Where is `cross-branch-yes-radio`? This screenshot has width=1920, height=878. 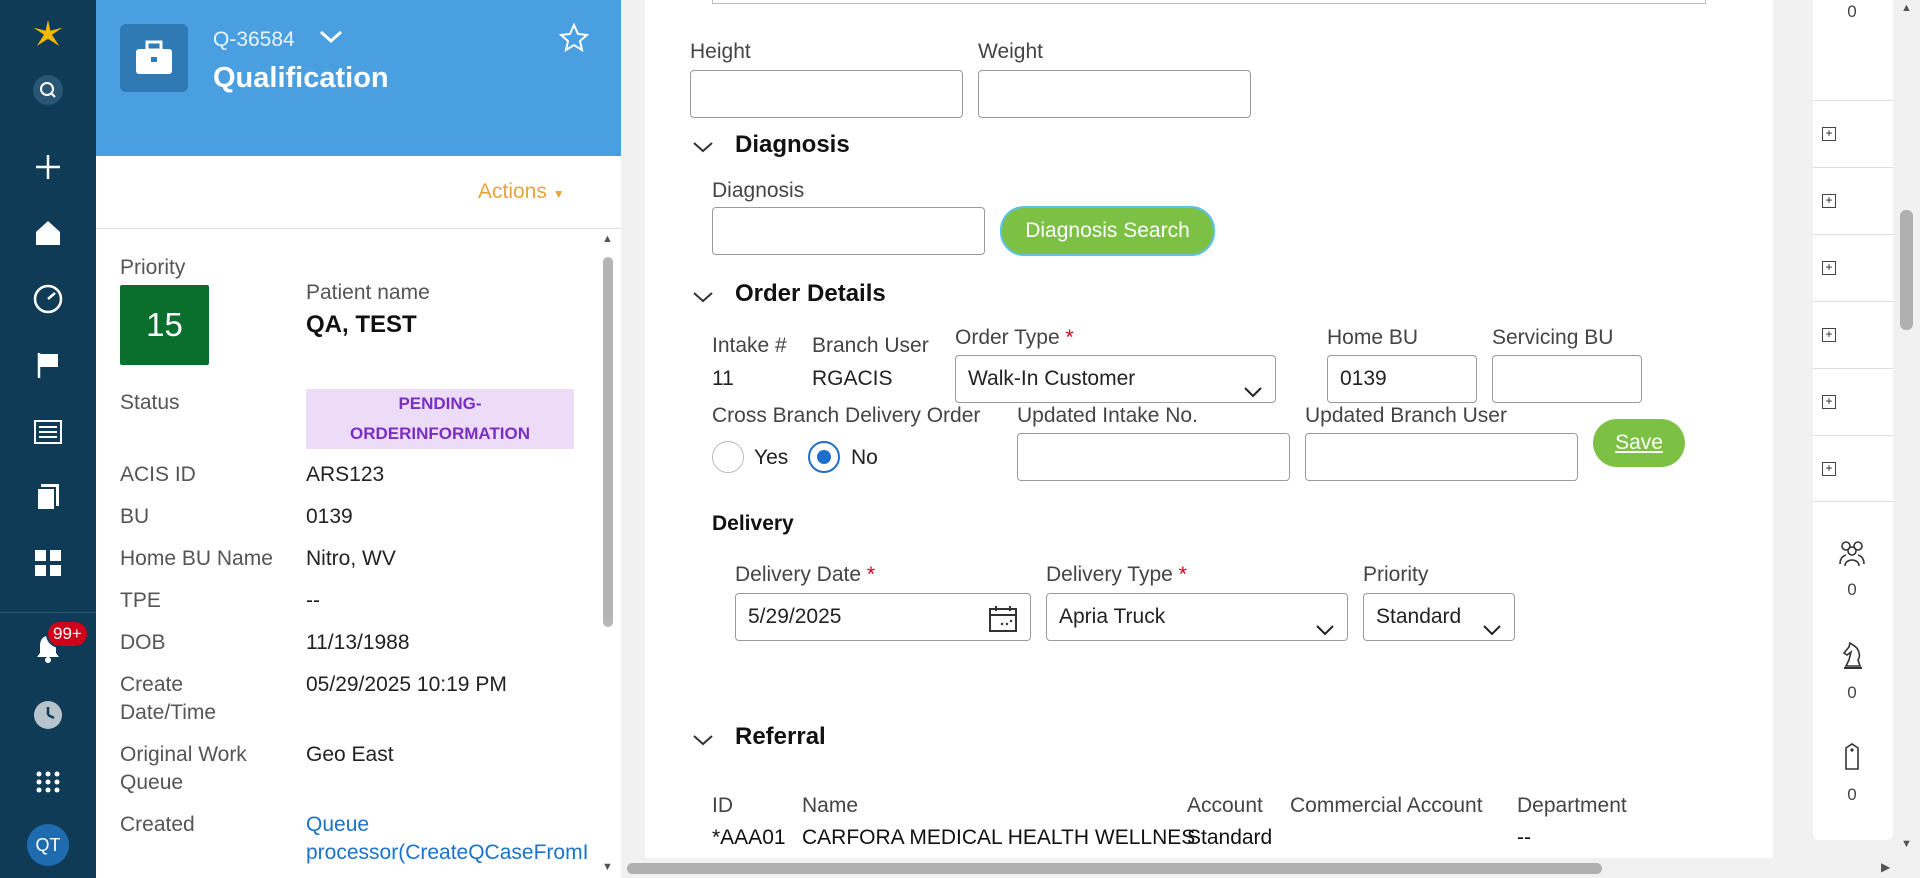 cross-branch-yes-radio is located at coordinates (728, 457).